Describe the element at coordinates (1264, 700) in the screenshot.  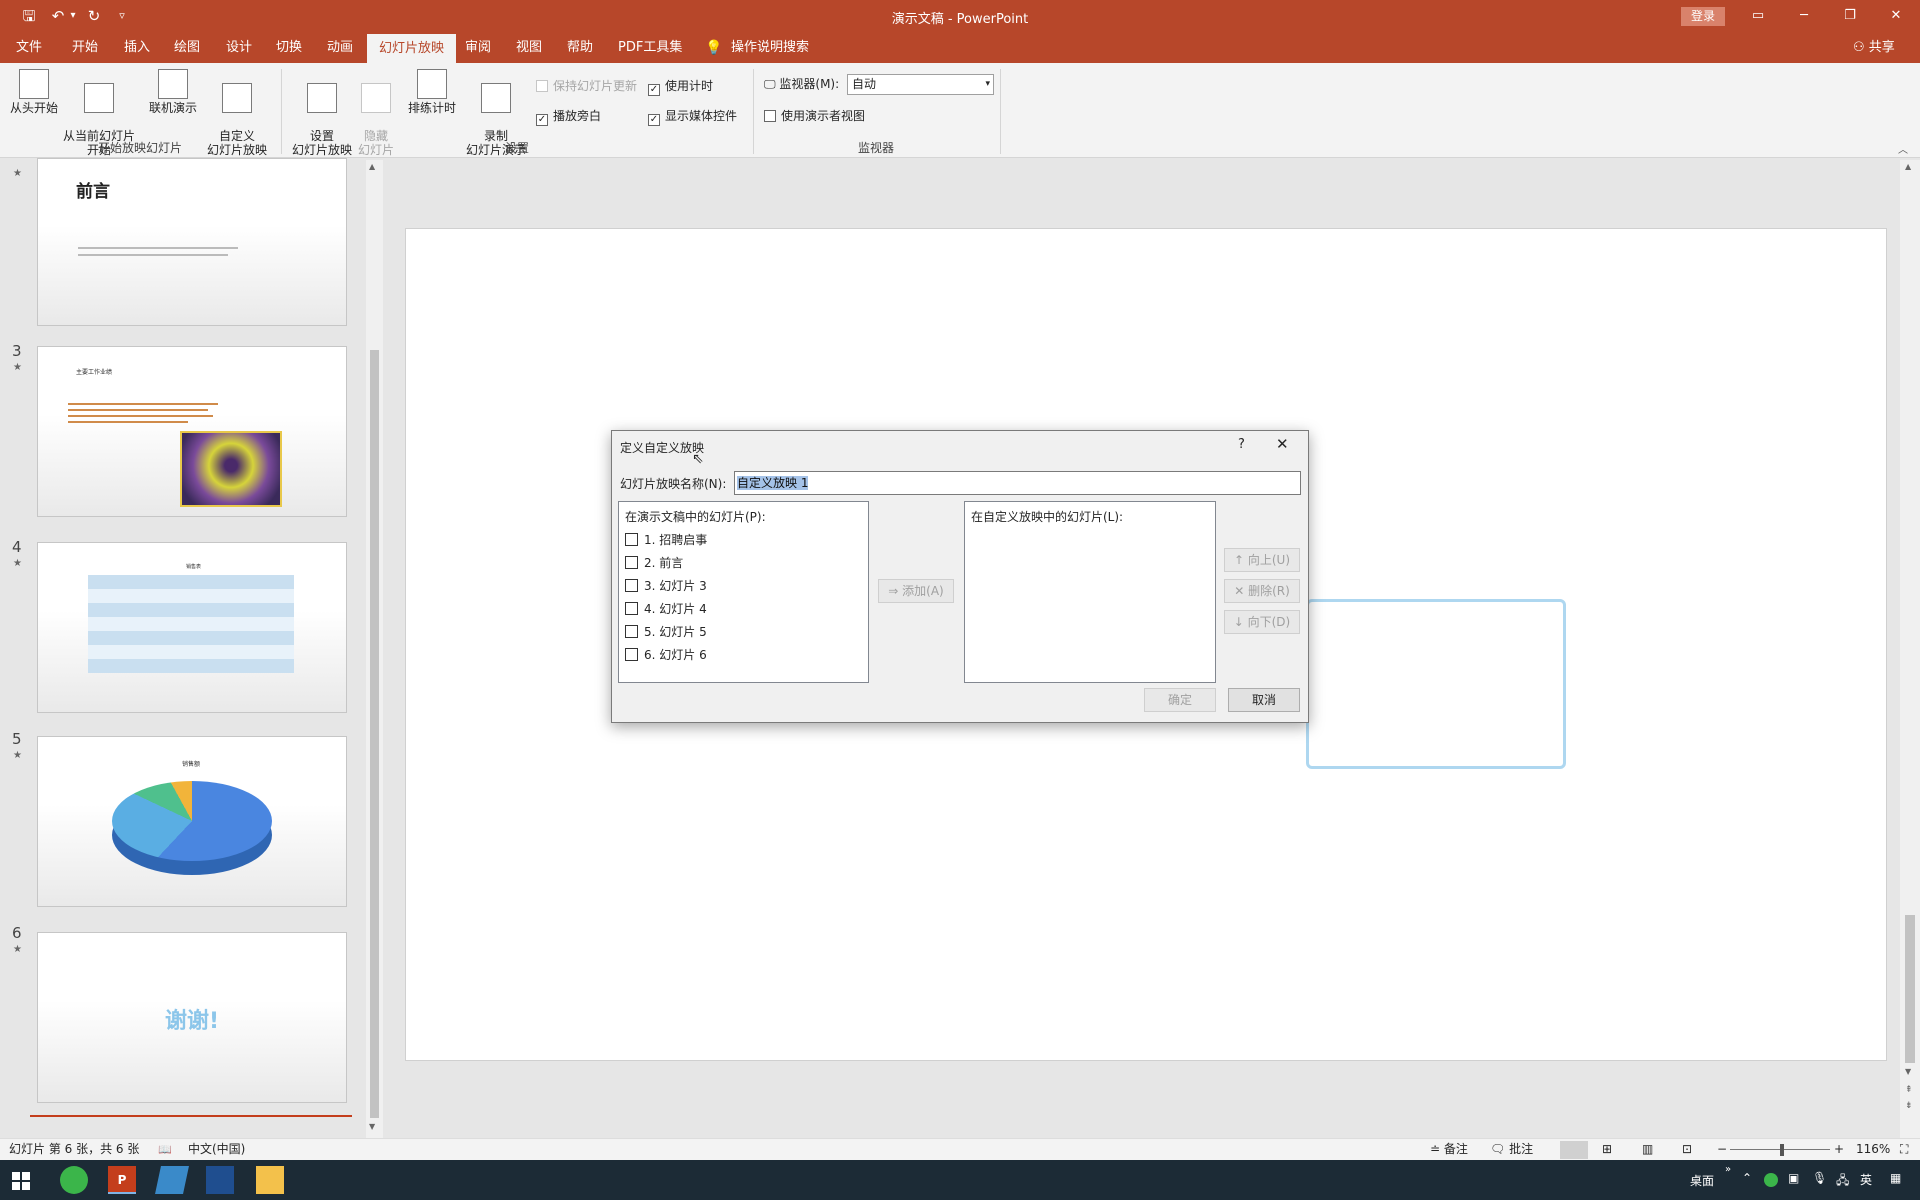
I see `cancel-button: 取消` at that location.